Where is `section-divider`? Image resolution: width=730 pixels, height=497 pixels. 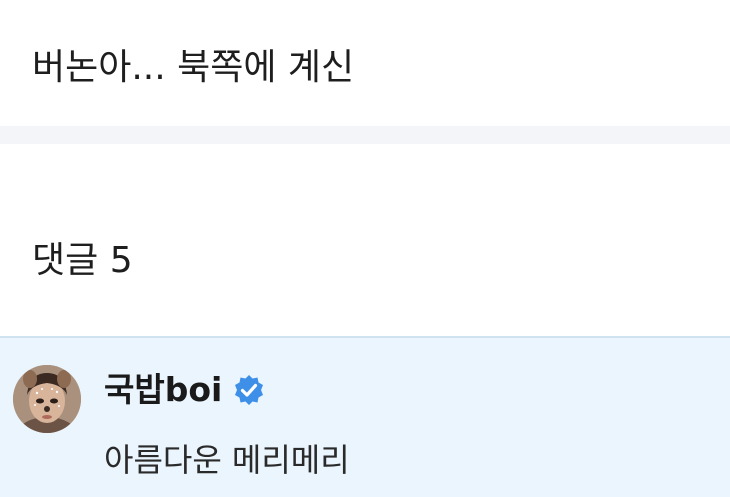 section-divider is located at coordinates (365, 135).